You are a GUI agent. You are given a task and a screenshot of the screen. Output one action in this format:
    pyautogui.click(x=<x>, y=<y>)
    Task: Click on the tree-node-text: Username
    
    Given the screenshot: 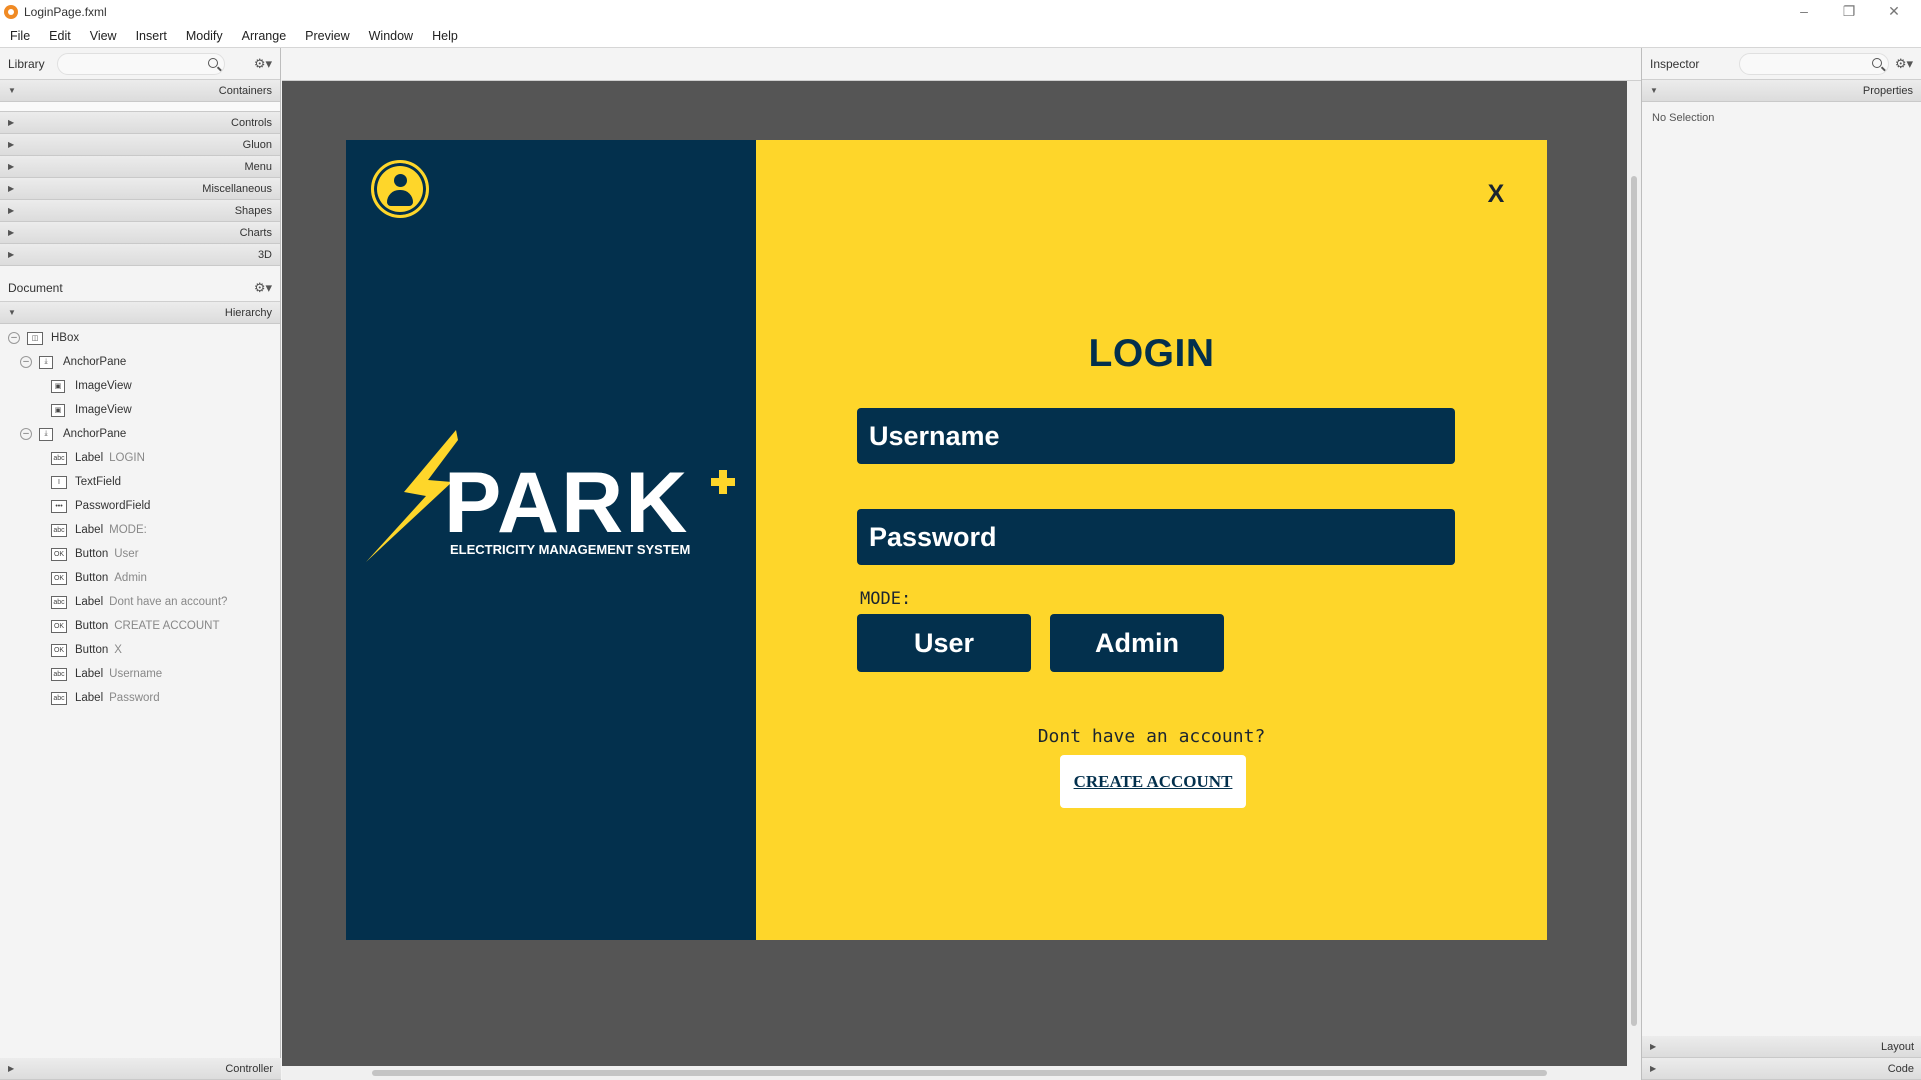 What is the action you would take?
    pyautogui.click(x=136, y=674)
    